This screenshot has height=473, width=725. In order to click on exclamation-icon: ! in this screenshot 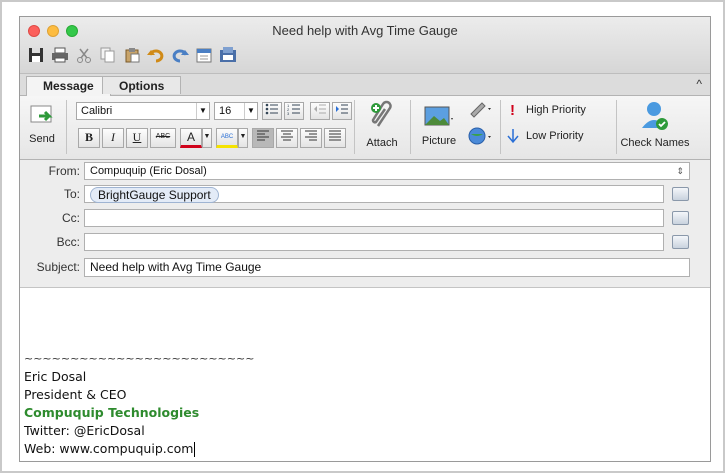, I will do `click(512, 110)`.